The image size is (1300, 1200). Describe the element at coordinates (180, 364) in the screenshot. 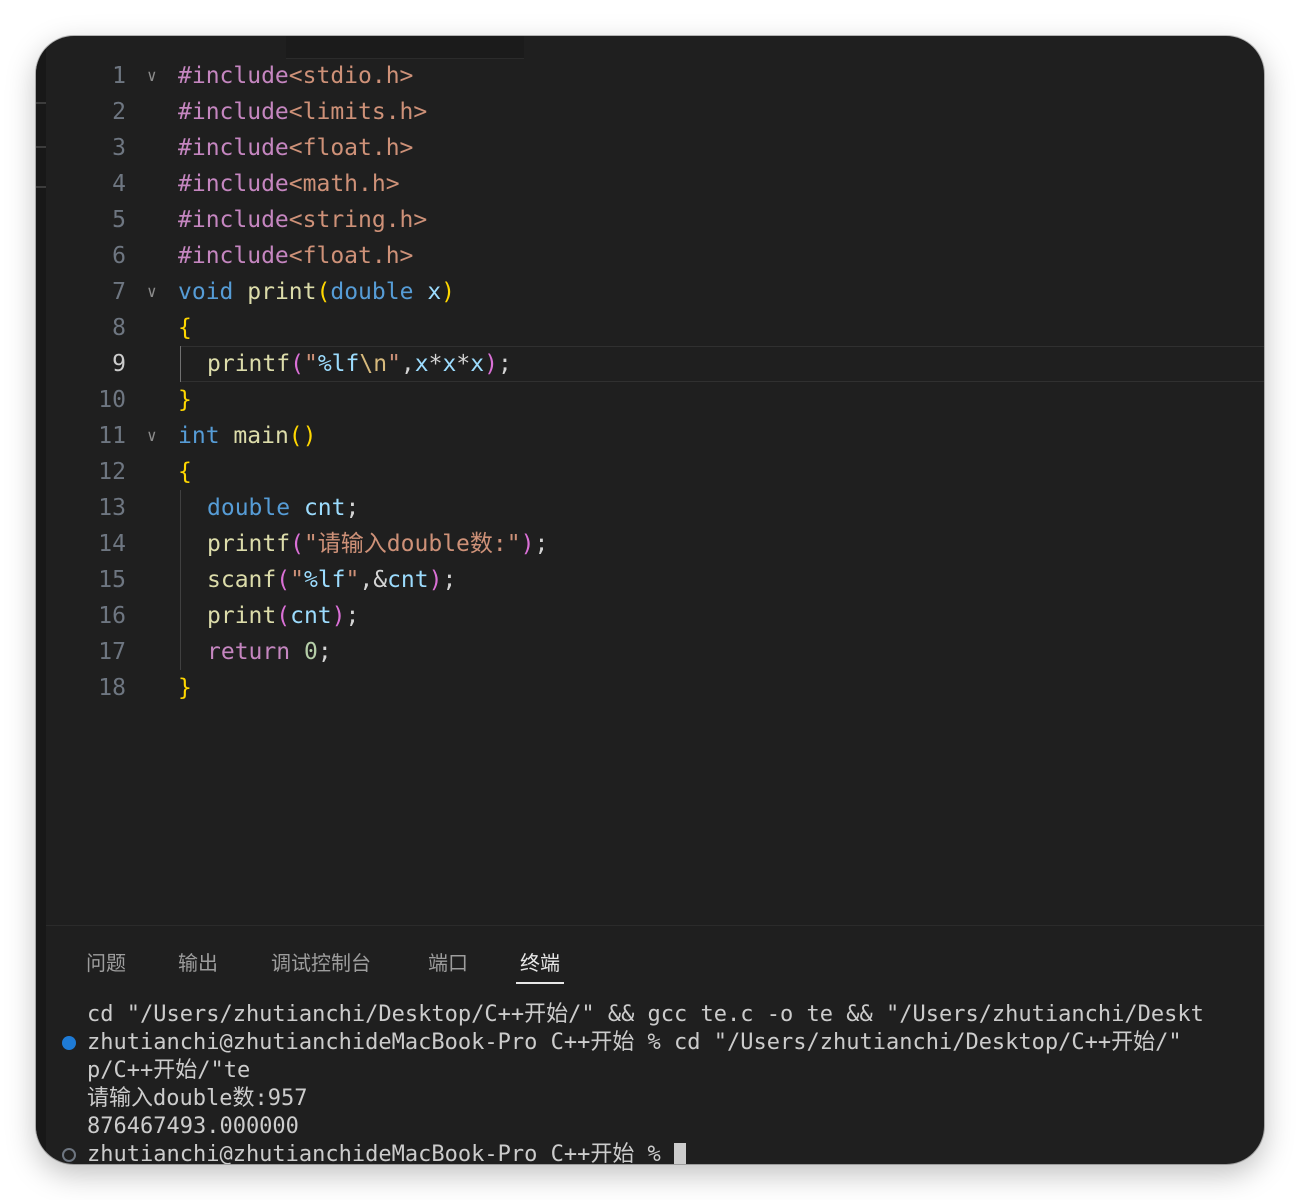

I see `indent-guide` at that location.